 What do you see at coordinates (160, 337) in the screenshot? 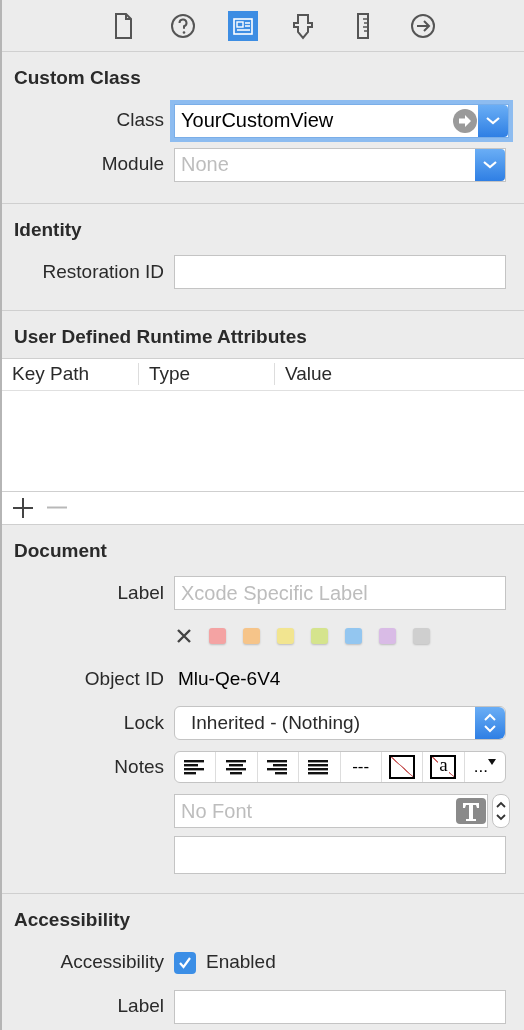
I see `section-title: User Defined Runtime Attributes` at bounding box center [160, 337].